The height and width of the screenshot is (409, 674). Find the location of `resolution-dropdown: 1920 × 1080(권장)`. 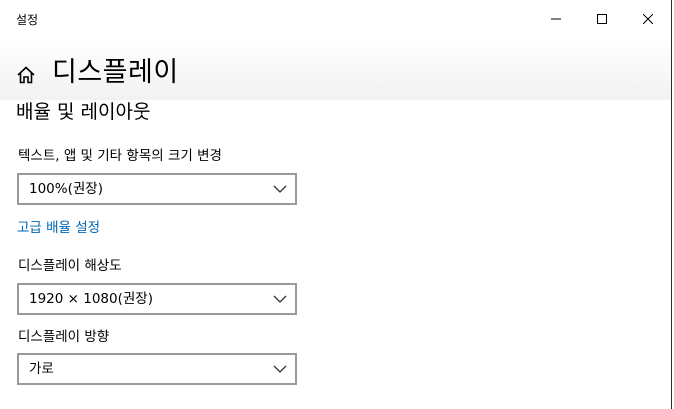

resolution-dropdown: 1920 × 1080(권장) is located at coordinates (157, 299).